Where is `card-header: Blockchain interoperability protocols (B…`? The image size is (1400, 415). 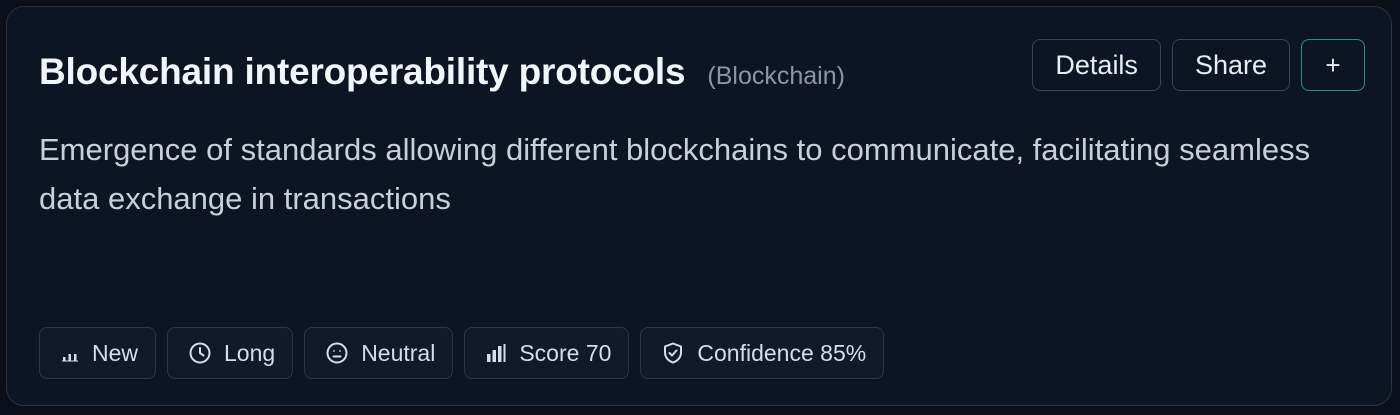 card-header: Blockchain interoperability protocols (B… is located at coordinates (442, 72).